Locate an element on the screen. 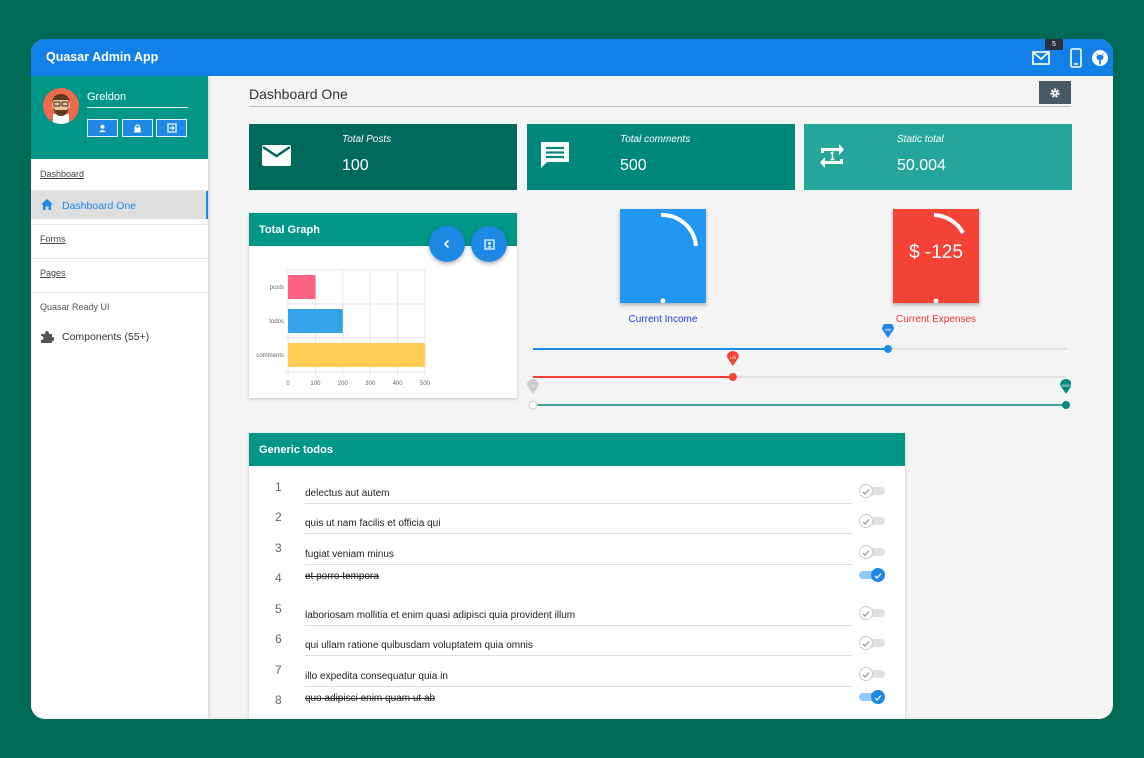 The width and height of the screenshot is (1144, 758). app-title: Quasar Admin App is located at coordinates (102, 57).